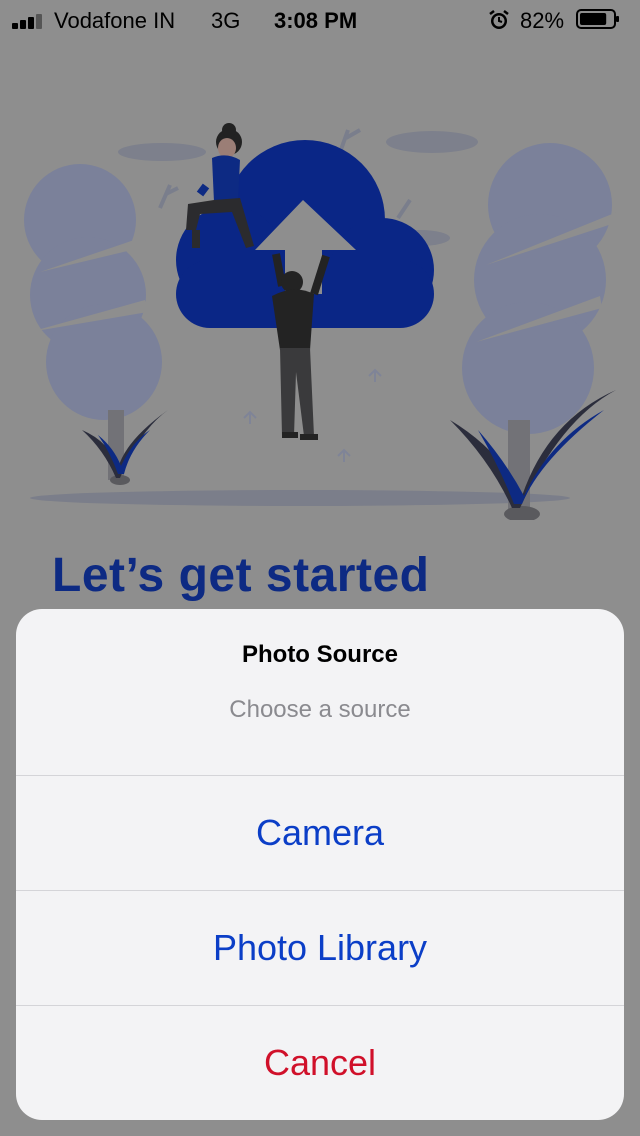  Describe the element at coordinates (320, 709) in the screenshot. I see `action-sheet-subtitle: Choose a source` at that location.